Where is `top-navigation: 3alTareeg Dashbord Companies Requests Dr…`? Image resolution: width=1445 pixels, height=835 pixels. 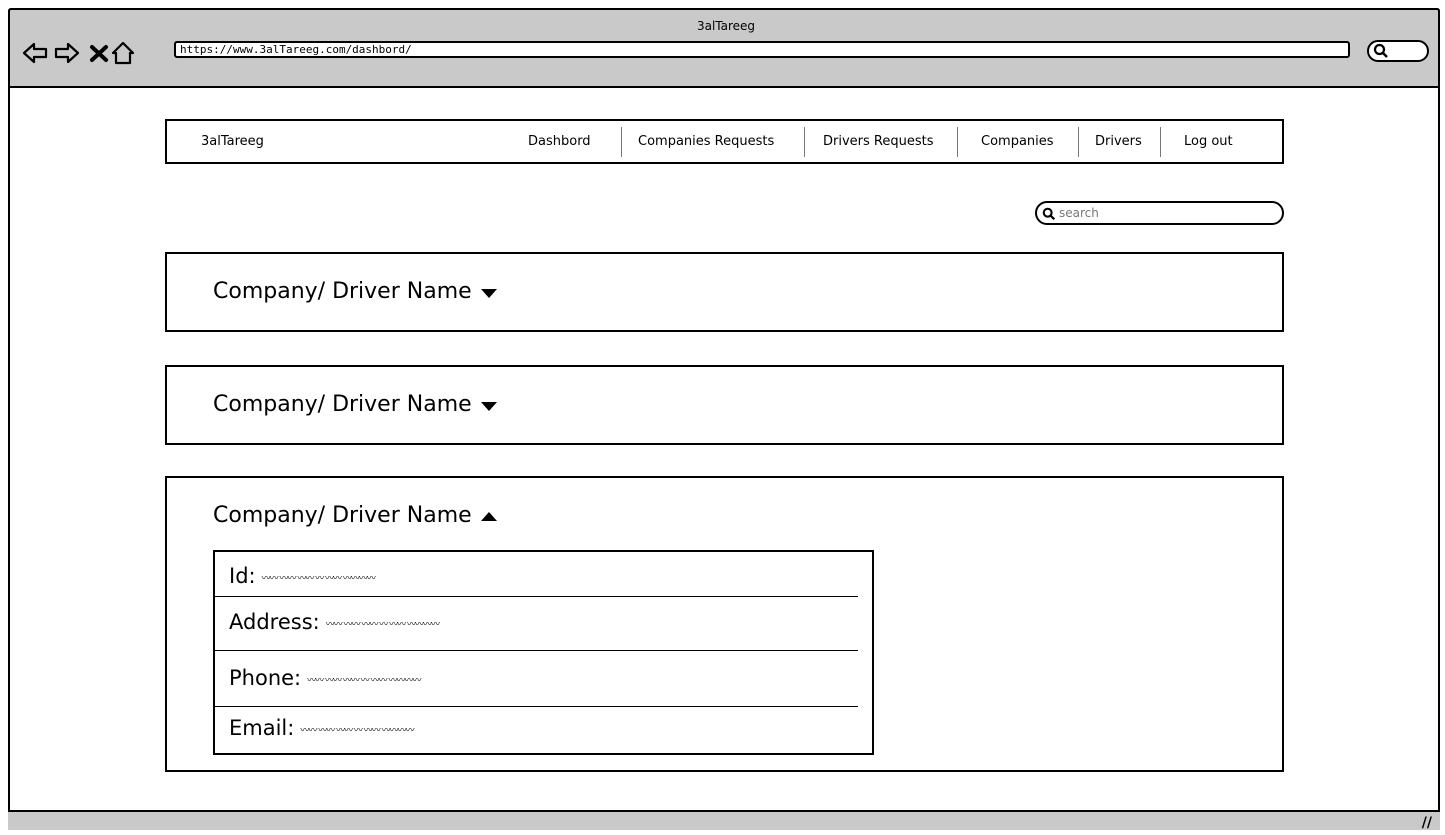
top-navigation: 3alTareeg Dashbord Companies Requests Dr… is located at coordinates (724, 141).